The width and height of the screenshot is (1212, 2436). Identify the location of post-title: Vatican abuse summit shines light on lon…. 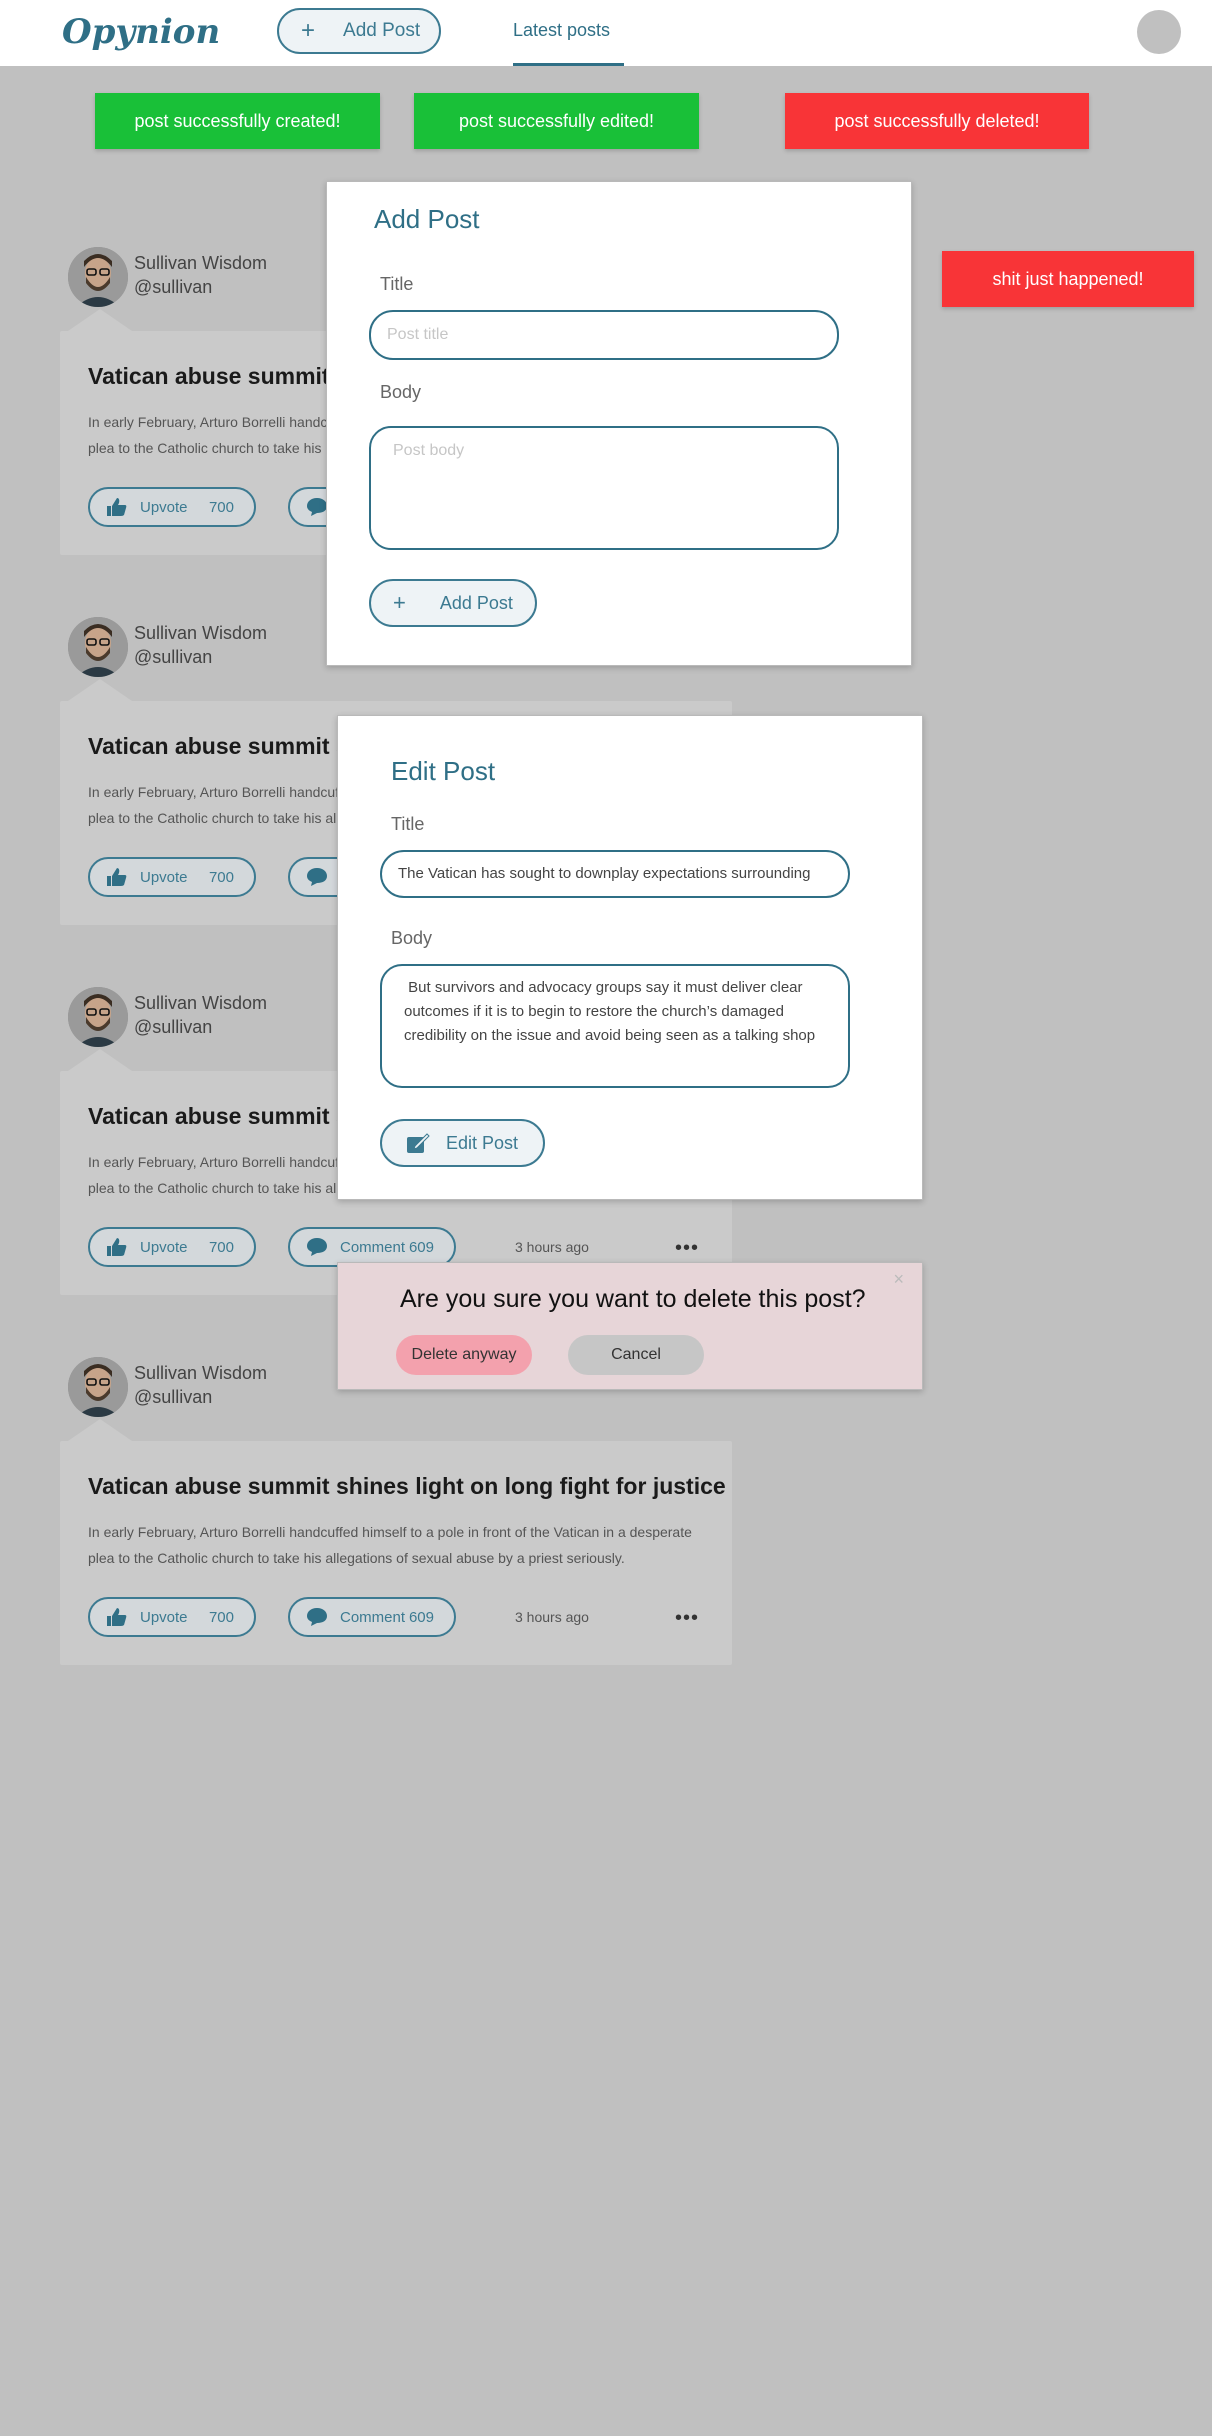
(407, 1486).